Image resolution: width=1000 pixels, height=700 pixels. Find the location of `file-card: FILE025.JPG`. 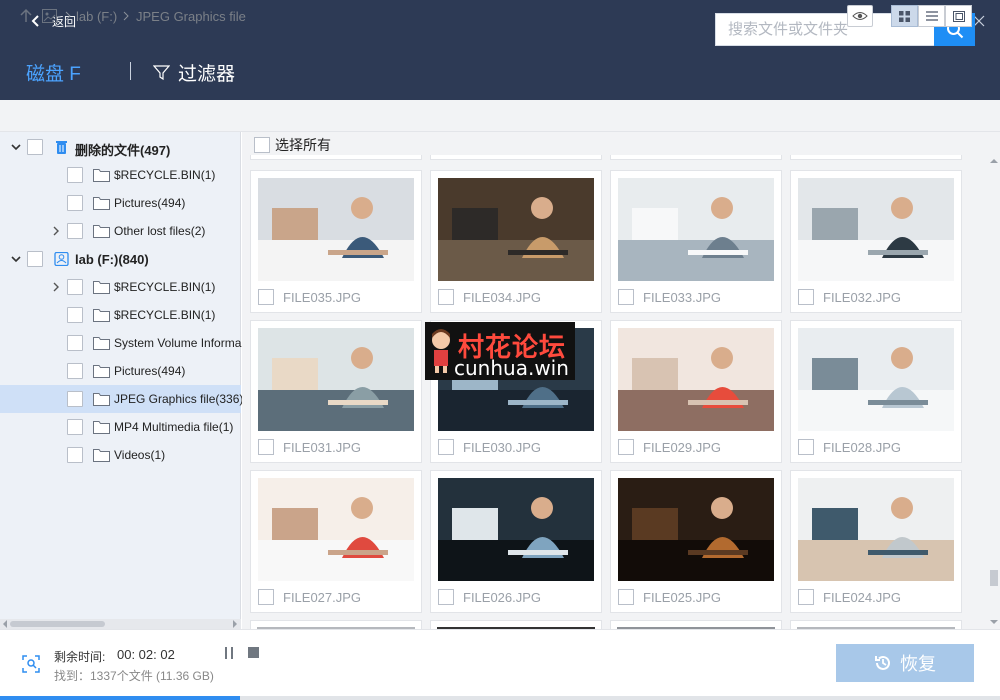

file-card: FILE025.JPG is located at coordinates (696, 541).